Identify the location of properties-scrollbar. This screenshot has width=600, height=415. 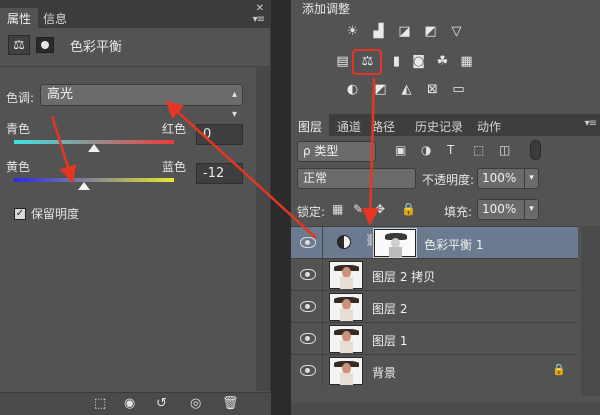
(263, 228).